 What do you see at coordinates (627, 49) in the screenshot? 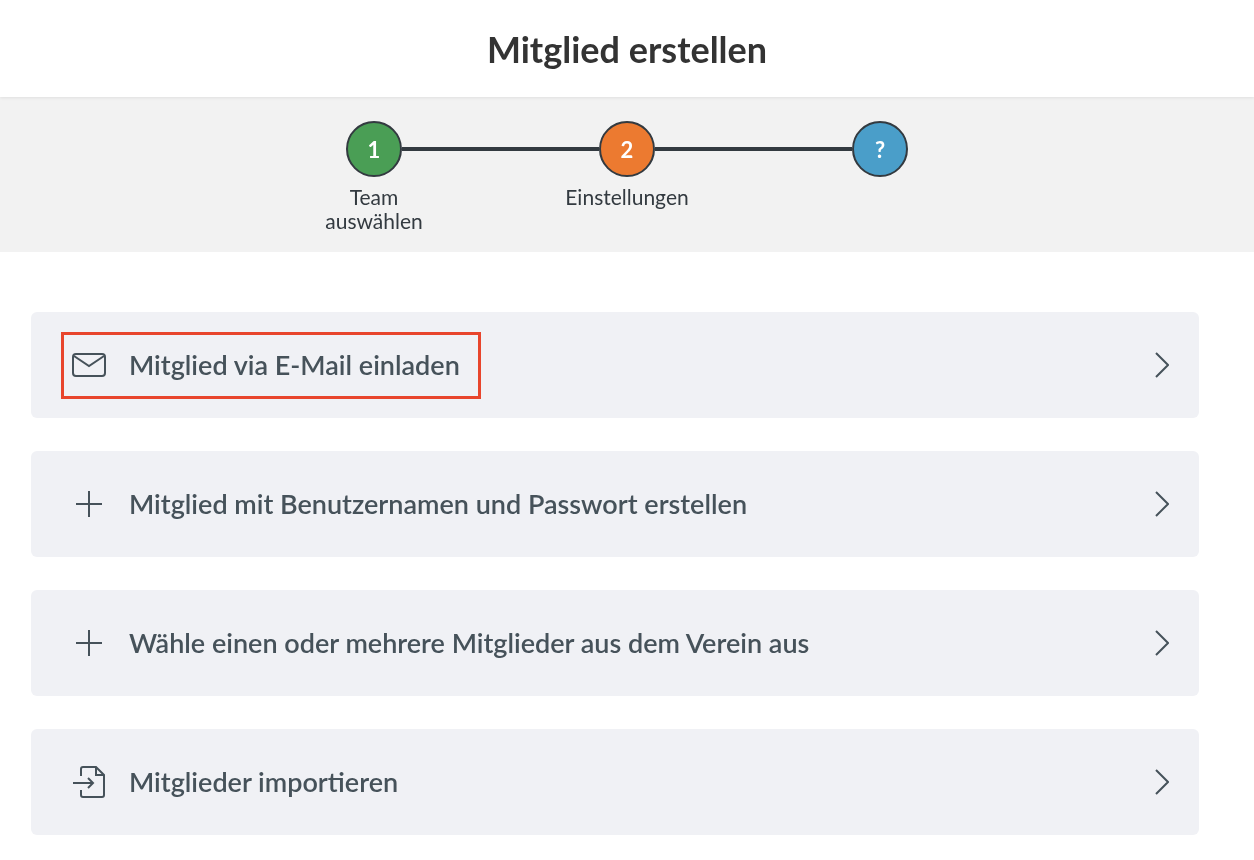
I see `page-title: Mitglied erstellen` at bounding box center [627, 49].